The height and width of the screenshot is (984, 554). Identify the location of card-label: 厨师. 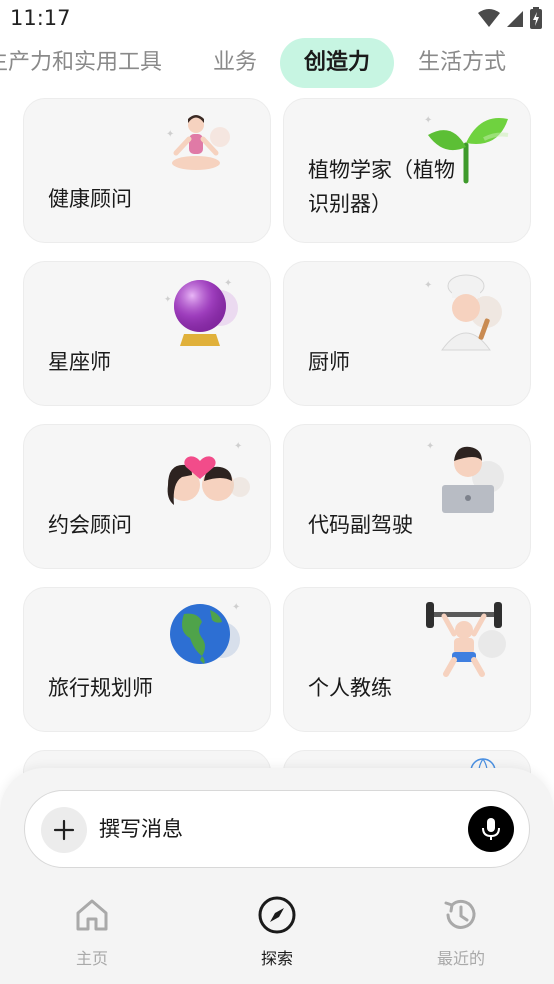
(329, 362).